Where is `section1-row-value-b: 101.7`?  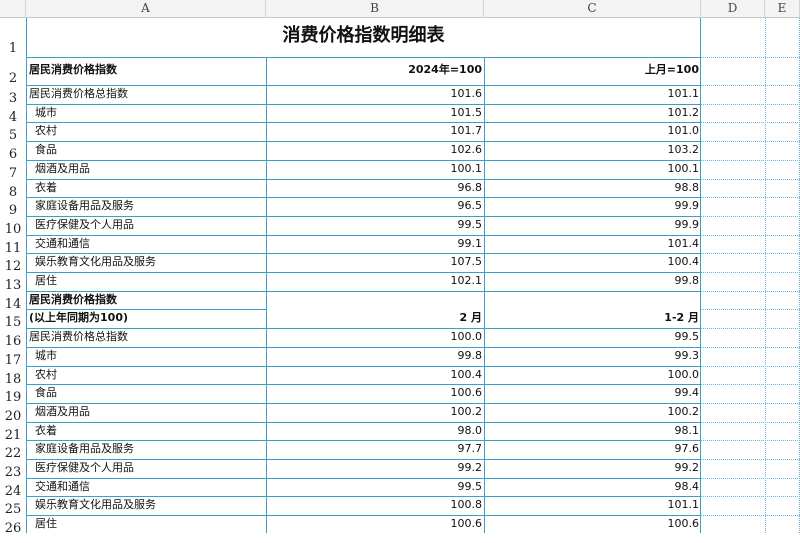 section1-row-value-b: 101.7 is located at coordinates (375, 131).